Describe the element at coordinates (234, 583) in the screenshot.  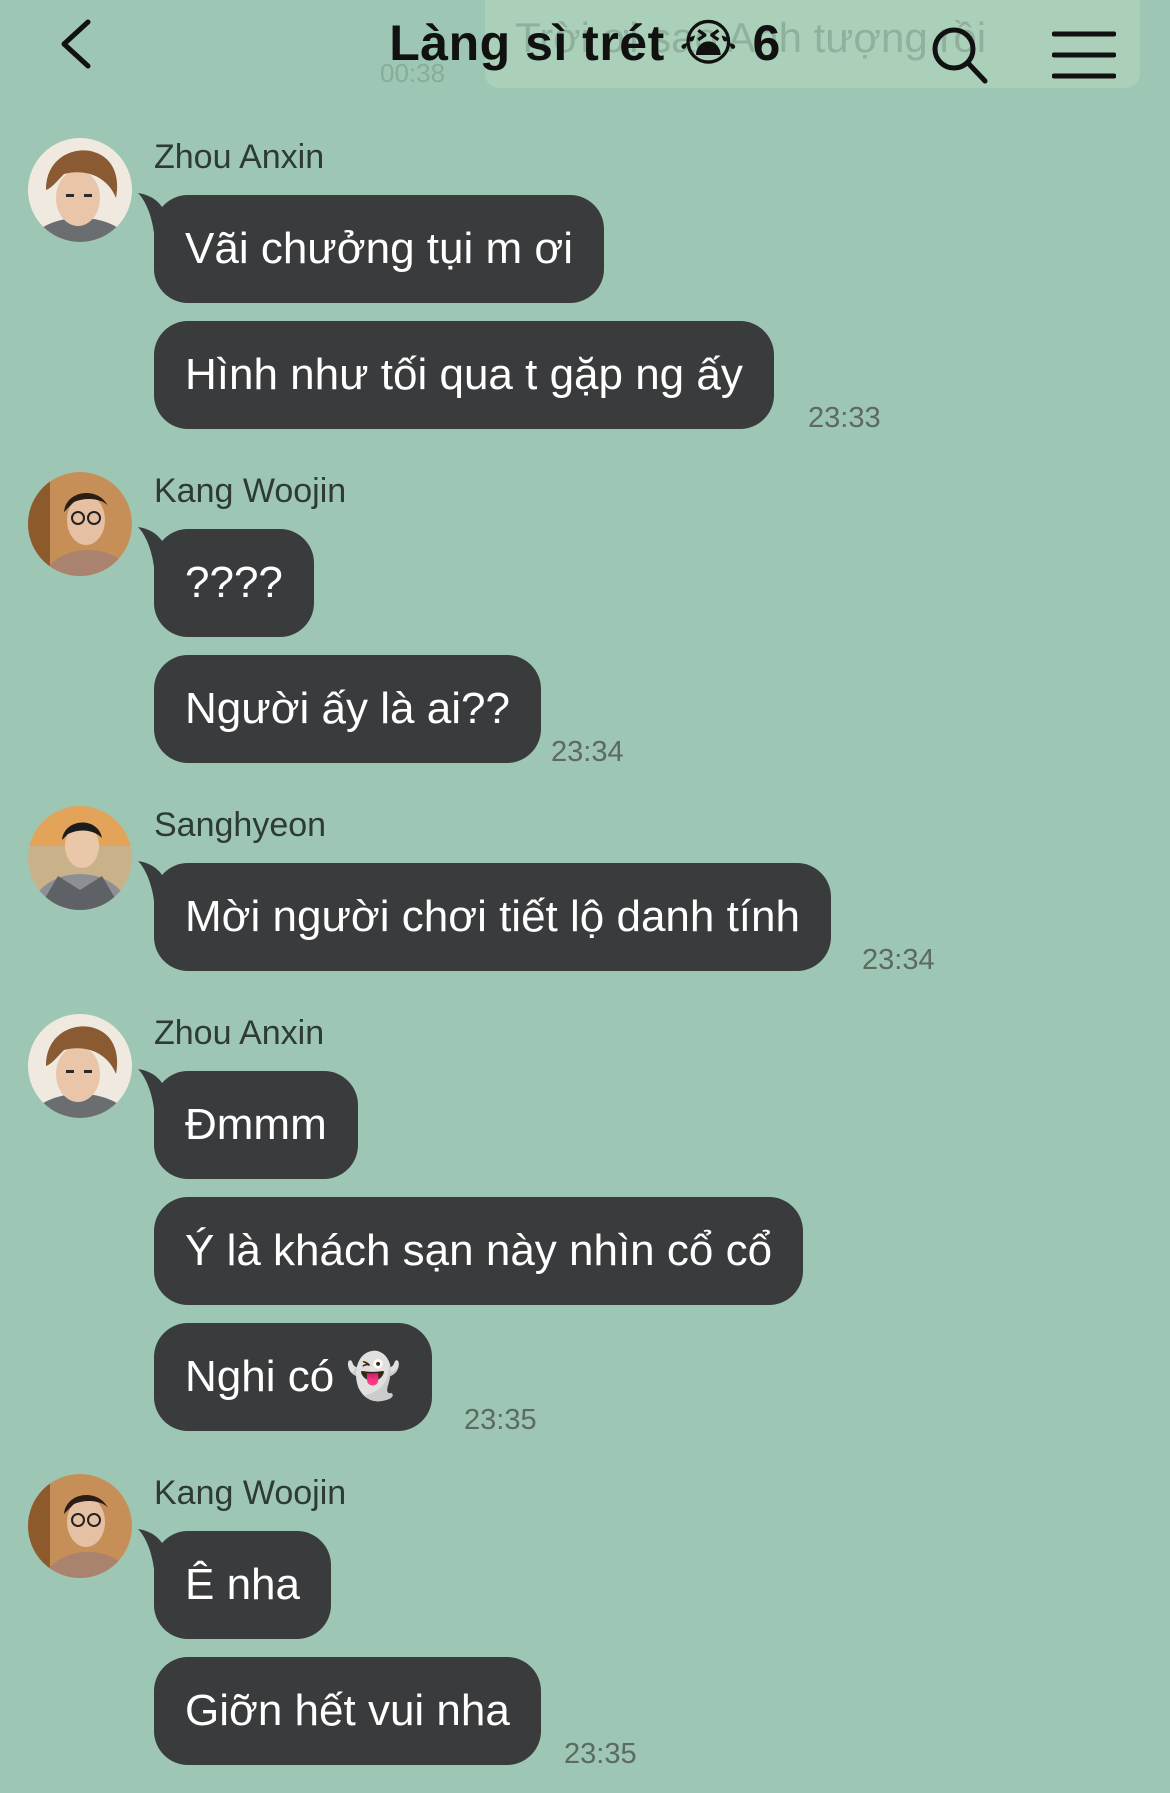
I see `message-bubble: ????` at that location.